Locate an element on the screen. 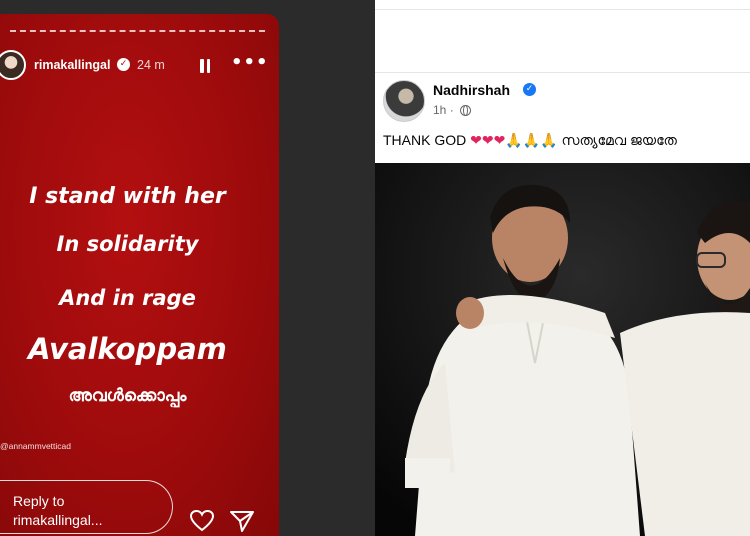 The image size is (750, 536). story-progress-bar is located at coordinates (137, 31).